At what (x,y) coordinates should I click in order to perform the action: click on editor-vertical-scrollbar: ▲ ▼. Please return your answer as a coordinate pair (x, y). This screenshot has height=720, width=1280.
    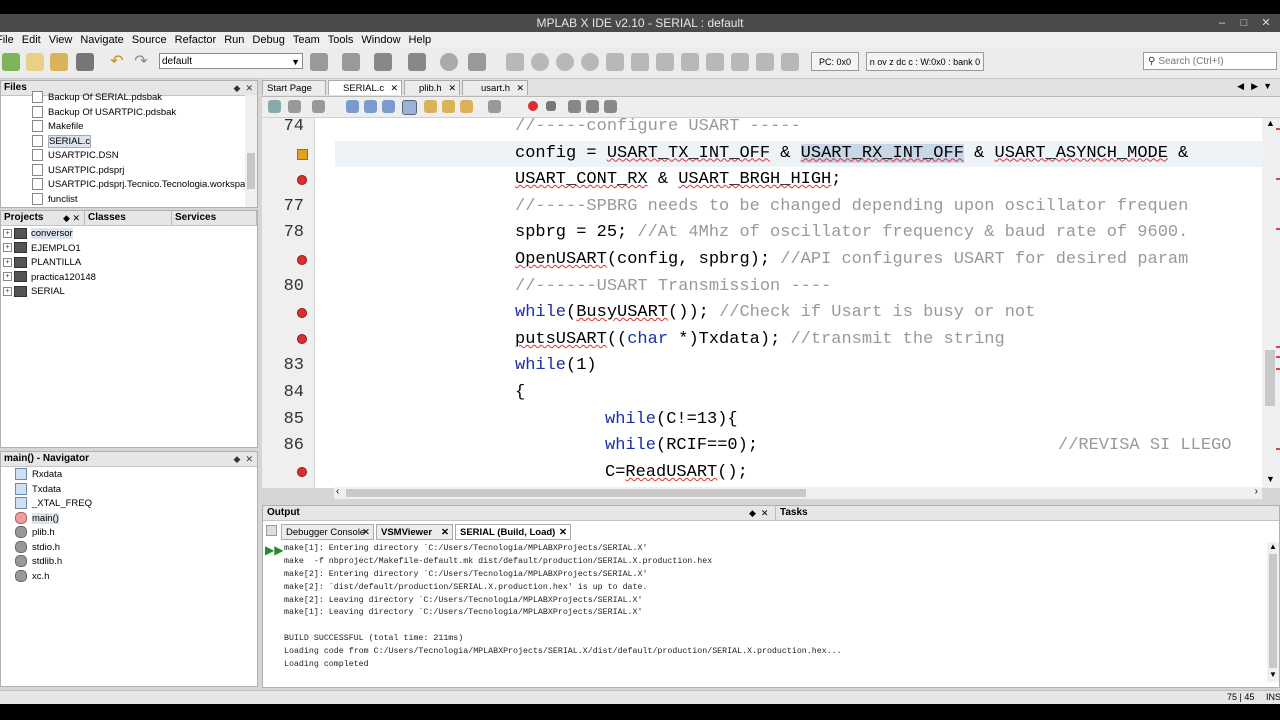
    Looking at the image, I should click on (1271, 303).